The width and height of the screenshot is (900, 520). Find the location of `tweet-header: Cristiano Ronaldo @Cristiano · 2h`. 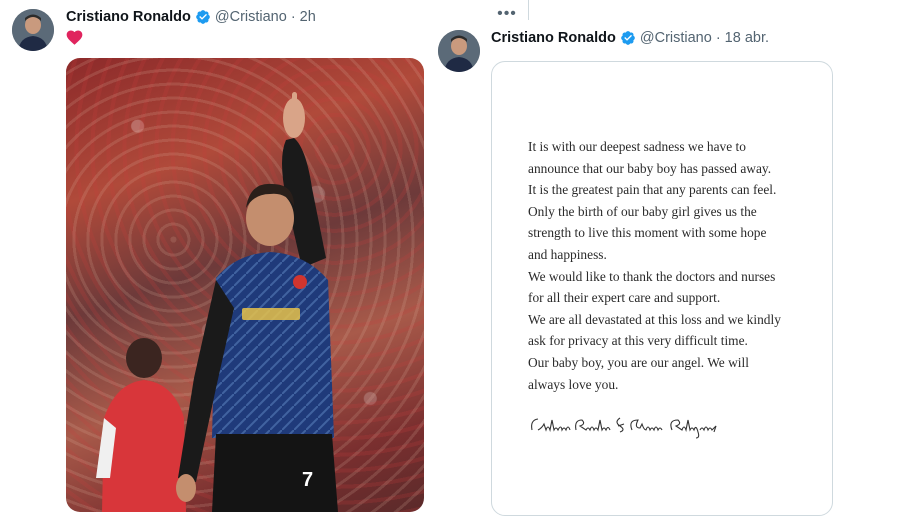

tweet-header: Cristiano Ronaldo @Cristiano · 2h is located at coordinates (191, 17).